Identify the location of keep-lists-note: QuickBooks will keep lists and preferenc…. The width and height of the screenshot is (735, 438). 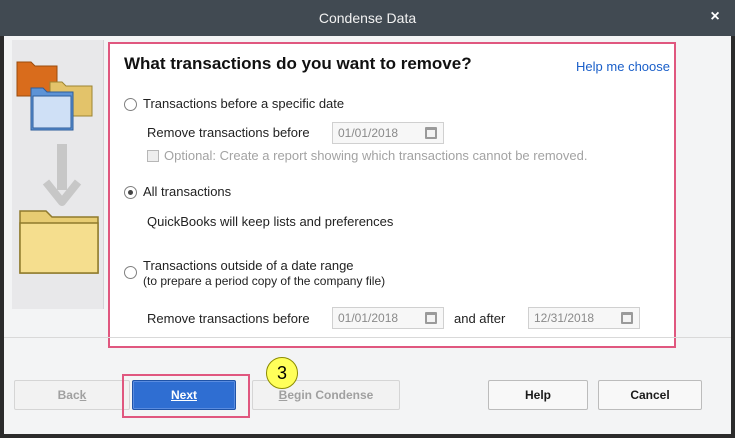
(270, 221).